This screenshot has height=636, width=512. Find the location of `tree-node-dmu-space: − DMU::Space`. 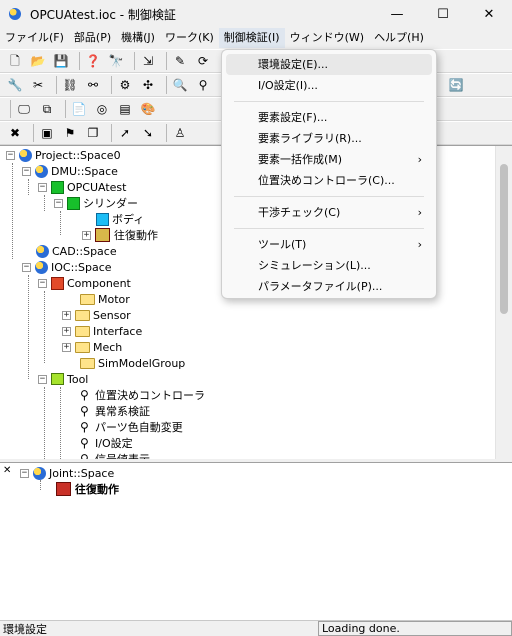

tree-node-dmu-space: − DMU::Space is located at coordinates (70, 171).